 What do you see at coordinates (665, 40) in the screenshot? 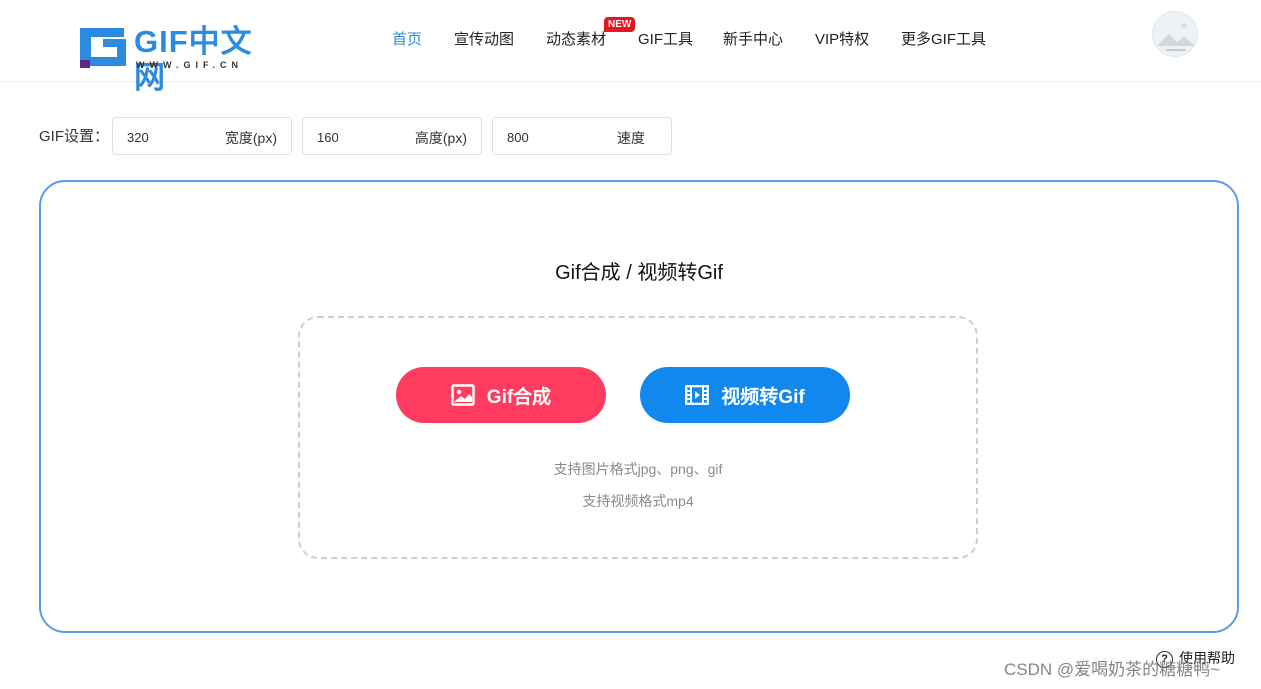
I see `nav-gif-tools: GIF工具` at bounding box center [665, 40].